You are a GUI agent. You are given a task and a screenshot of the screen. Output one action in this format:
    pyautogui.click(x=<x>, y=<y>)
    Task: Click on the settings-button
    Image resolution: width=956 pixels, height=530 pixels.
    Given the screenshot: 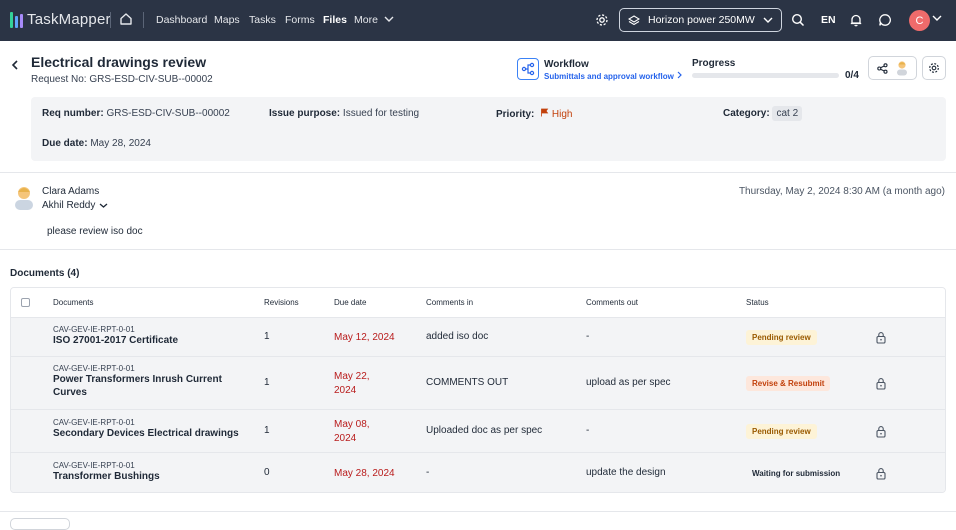 What is the action you would take?
    pyautogui.click(x=934, y=68)
    